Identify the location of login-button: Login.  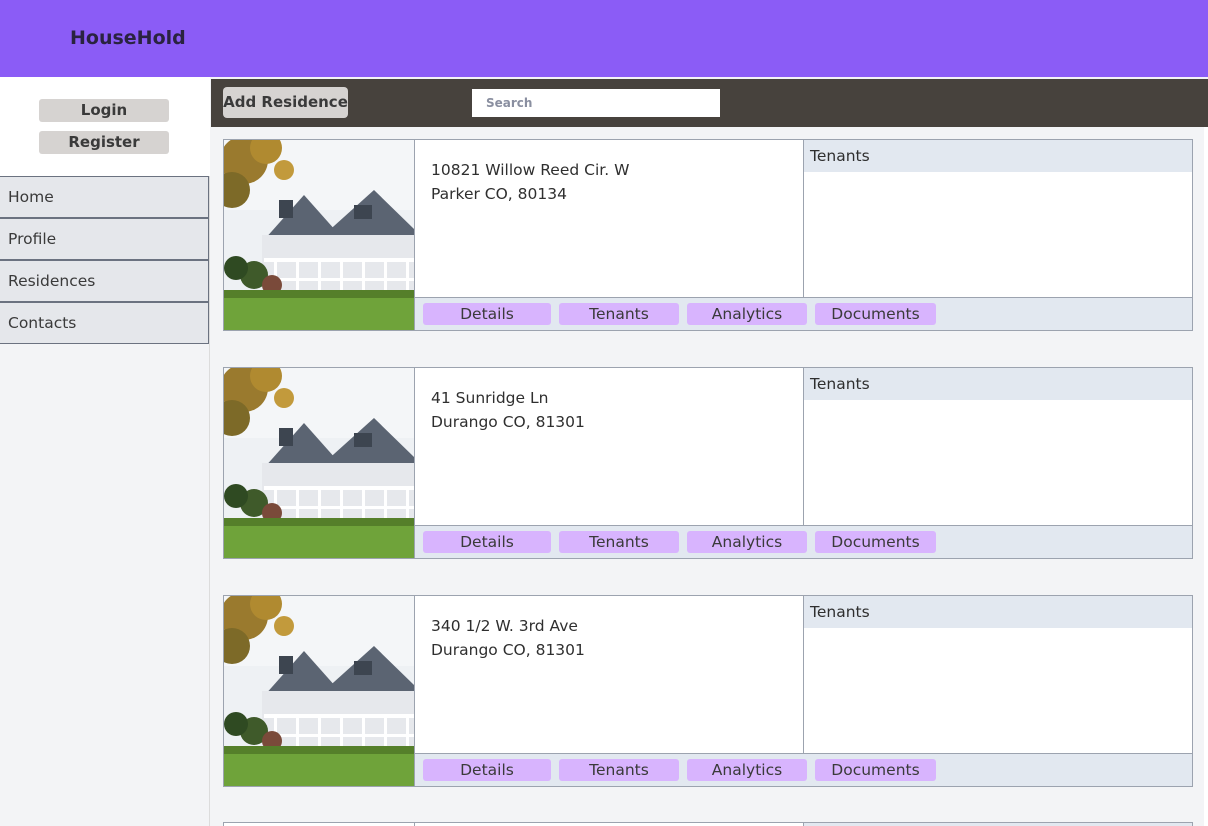
(104, 110).